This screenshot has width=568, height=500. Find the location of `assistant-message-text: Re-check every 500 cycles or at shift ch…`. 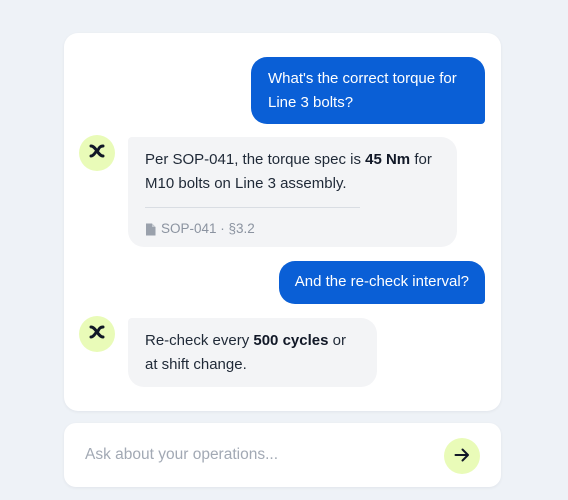

assistant-message-text: Re-check every 500 cycles or at shift ch… is located at coordinates (245, 352).